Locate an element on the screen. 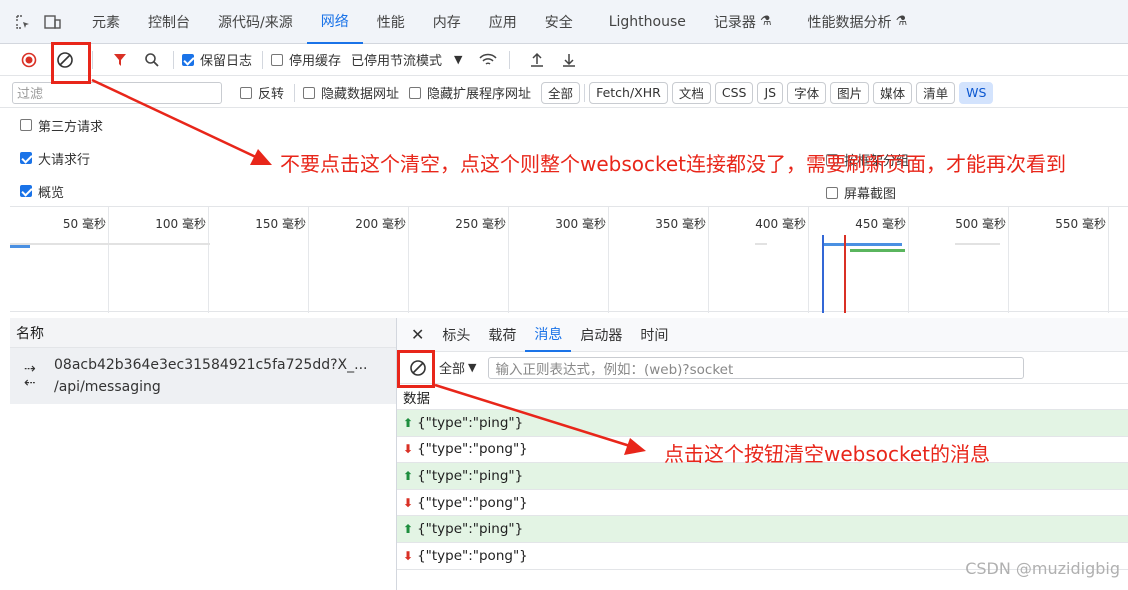 Image resolution: width=1128 pixels, height=590 pixels. annotation-note: 点击这个按钮清空websocket的消息 is located at coordinates (827, 454).